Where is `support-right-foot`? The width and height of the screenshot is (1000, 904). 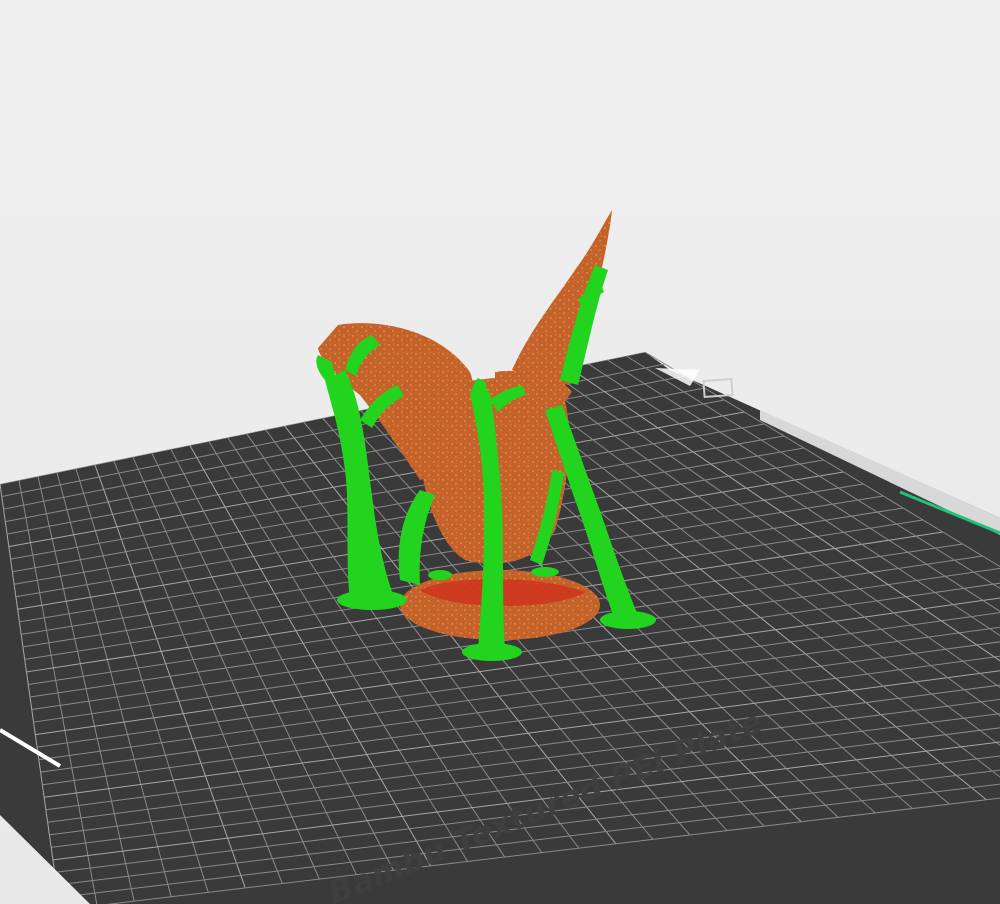
support-right-foot is located at coordinates (628, 620).